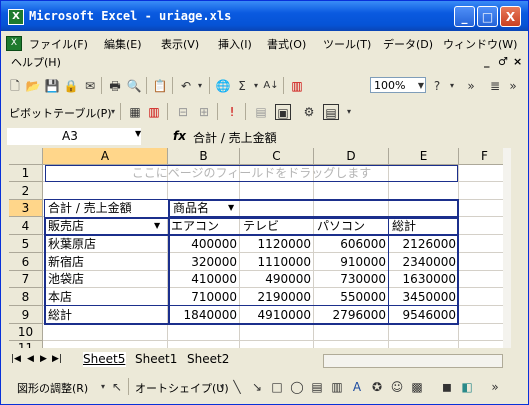 Image resolution: width=529 pixels, height=405 pixels. I want to click on clip-art-icon: ☺, so click(397, 387).